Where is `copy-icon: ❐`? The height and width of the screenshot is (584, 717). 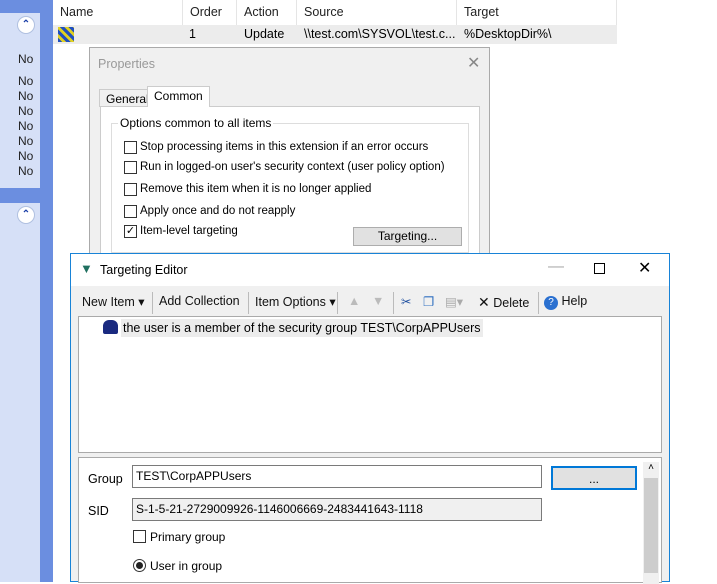 copy-icon: ❐ is located at coordinates (428, 301).